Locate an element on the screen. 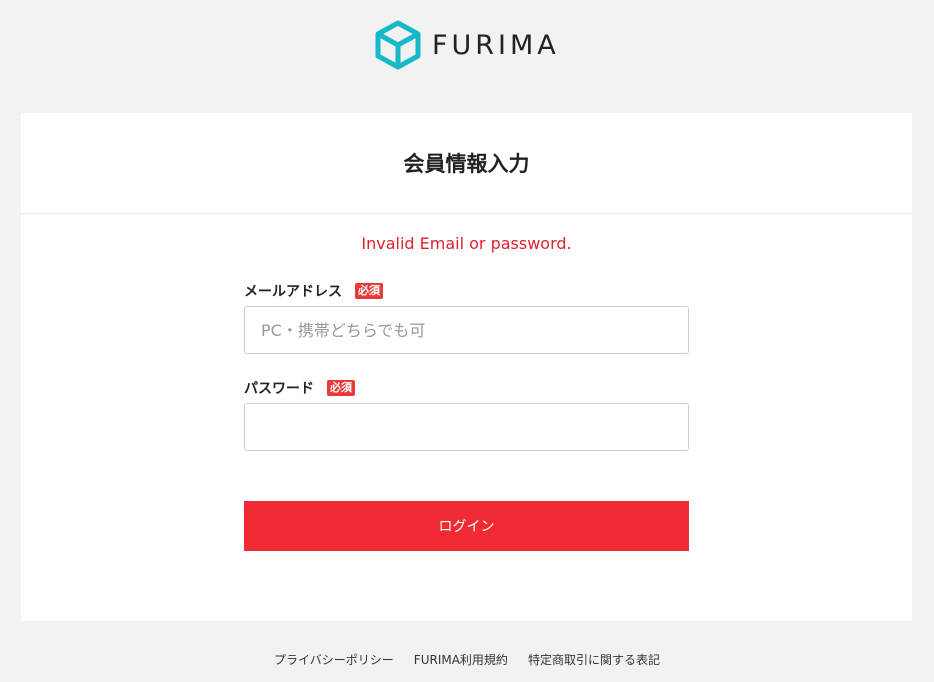 The width and height of the screenshot is (934, 682). footer-link-terms: FURIMA利用規約 is located at coordinates (461, 659).